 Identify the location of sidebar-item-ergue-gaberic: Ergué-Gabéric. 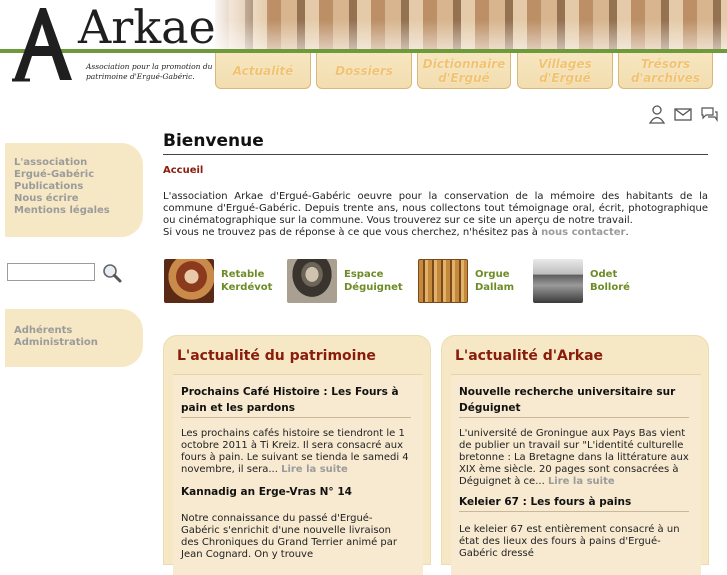
(78, 175).